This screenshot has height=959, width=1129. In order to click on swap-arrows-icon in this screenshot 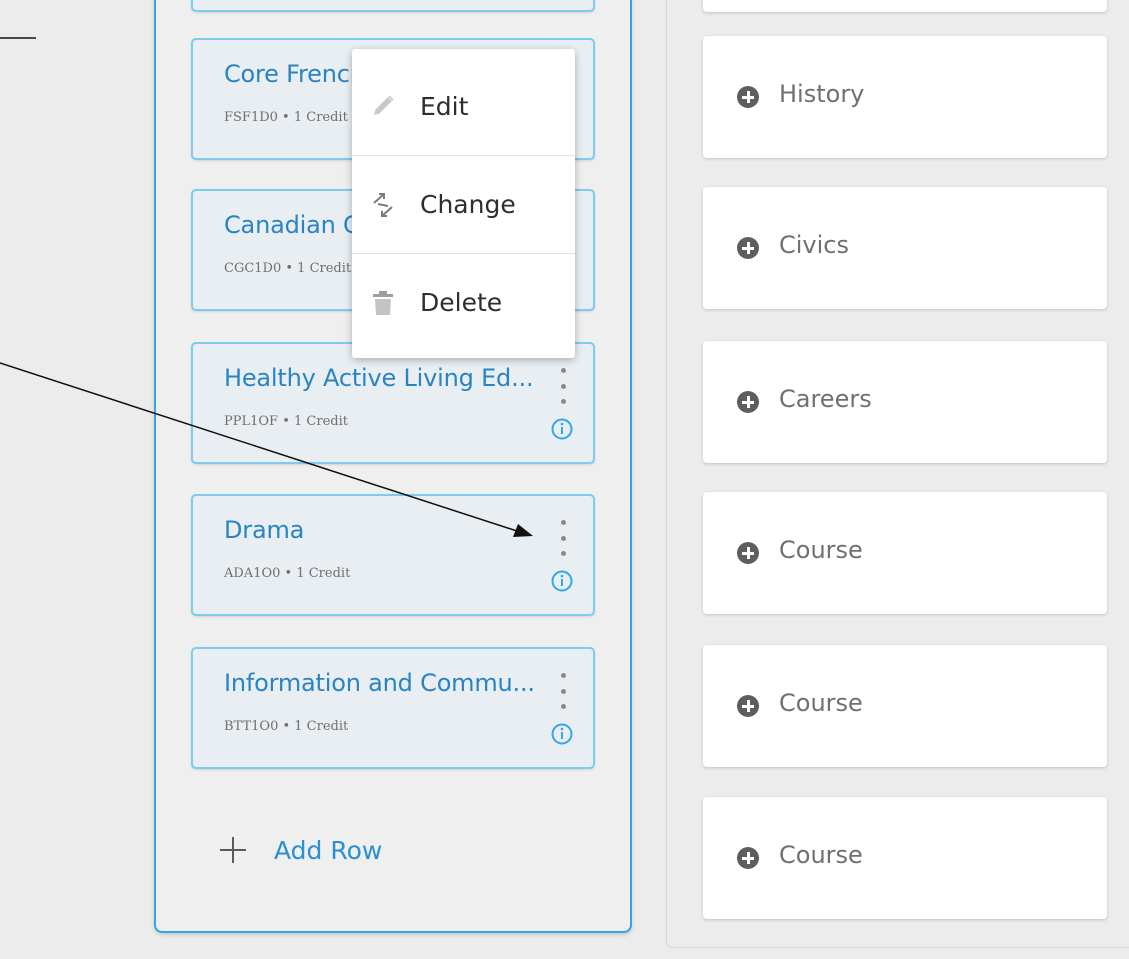, I will do `click(383, 205)`.